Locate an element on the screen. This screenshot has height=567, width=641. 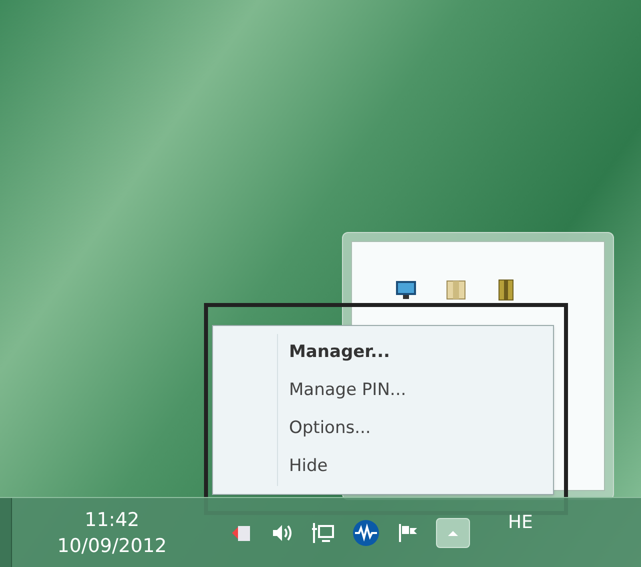
language-indicator: HE is located at coordinates (520, 522).